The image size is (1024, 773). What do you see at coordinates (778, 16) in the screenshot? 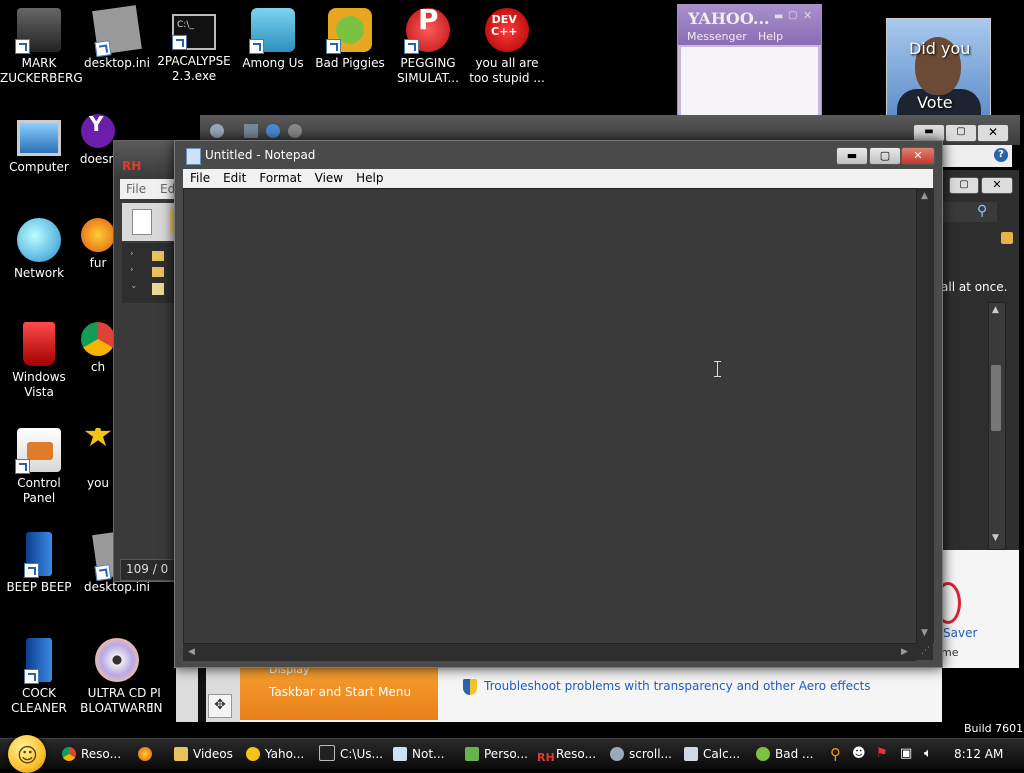
I see `minimize-icon: ▬` at bounding box center [778, 16].